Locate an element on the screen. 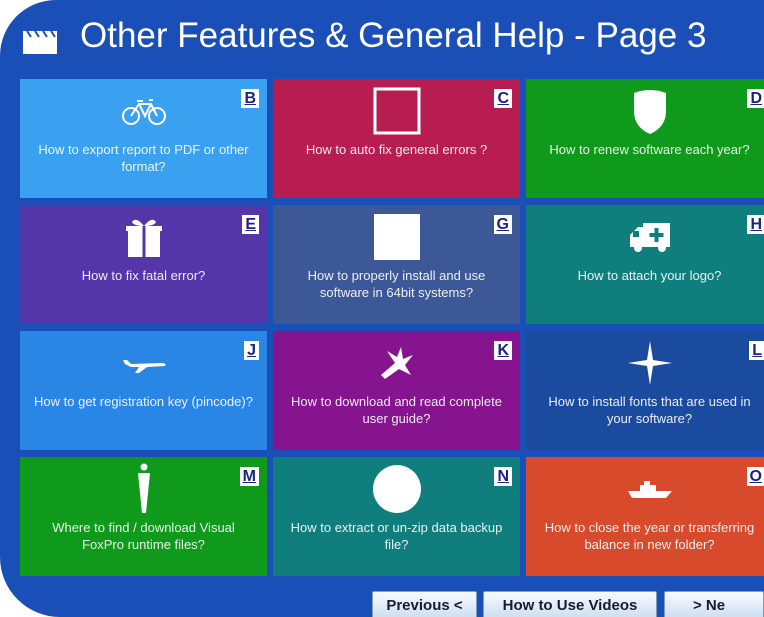  tile-letter: M is located at coordinates (249, 476).